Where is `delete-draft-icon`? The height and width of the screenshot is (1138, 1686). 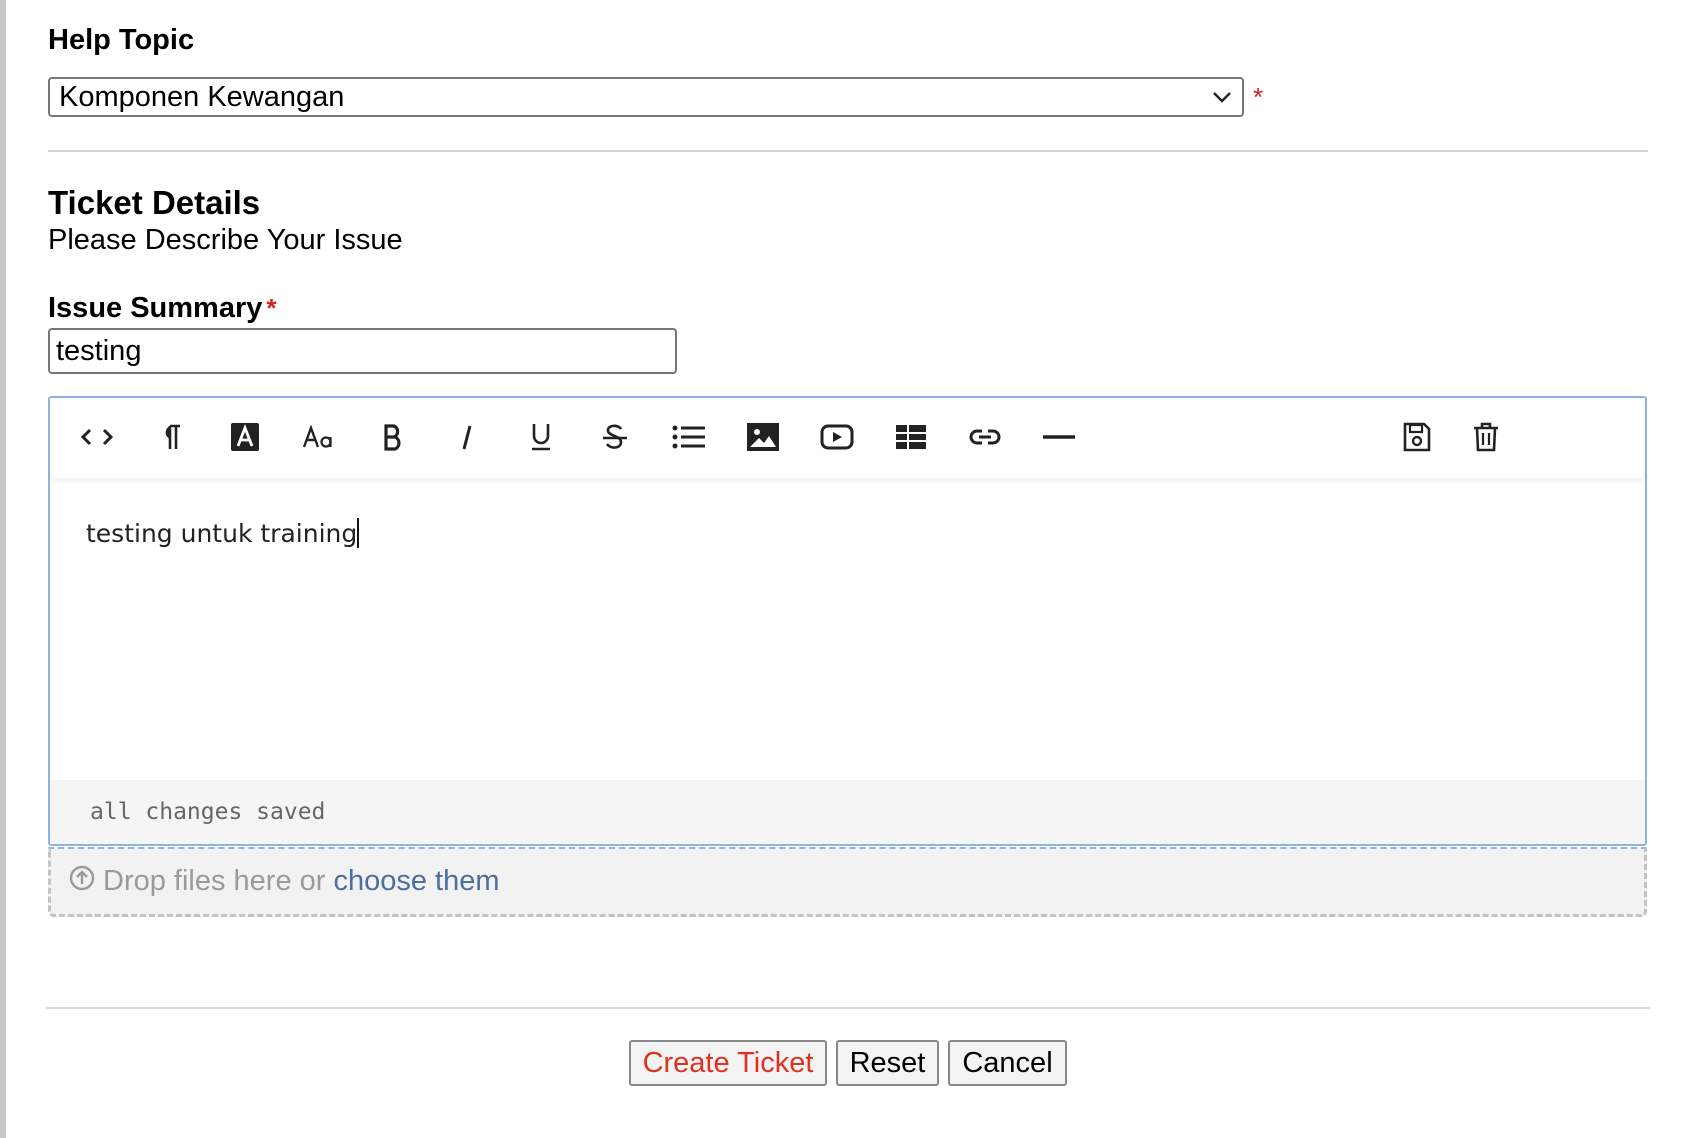
delete-draft-icon is located at coordinates (1486, 437).